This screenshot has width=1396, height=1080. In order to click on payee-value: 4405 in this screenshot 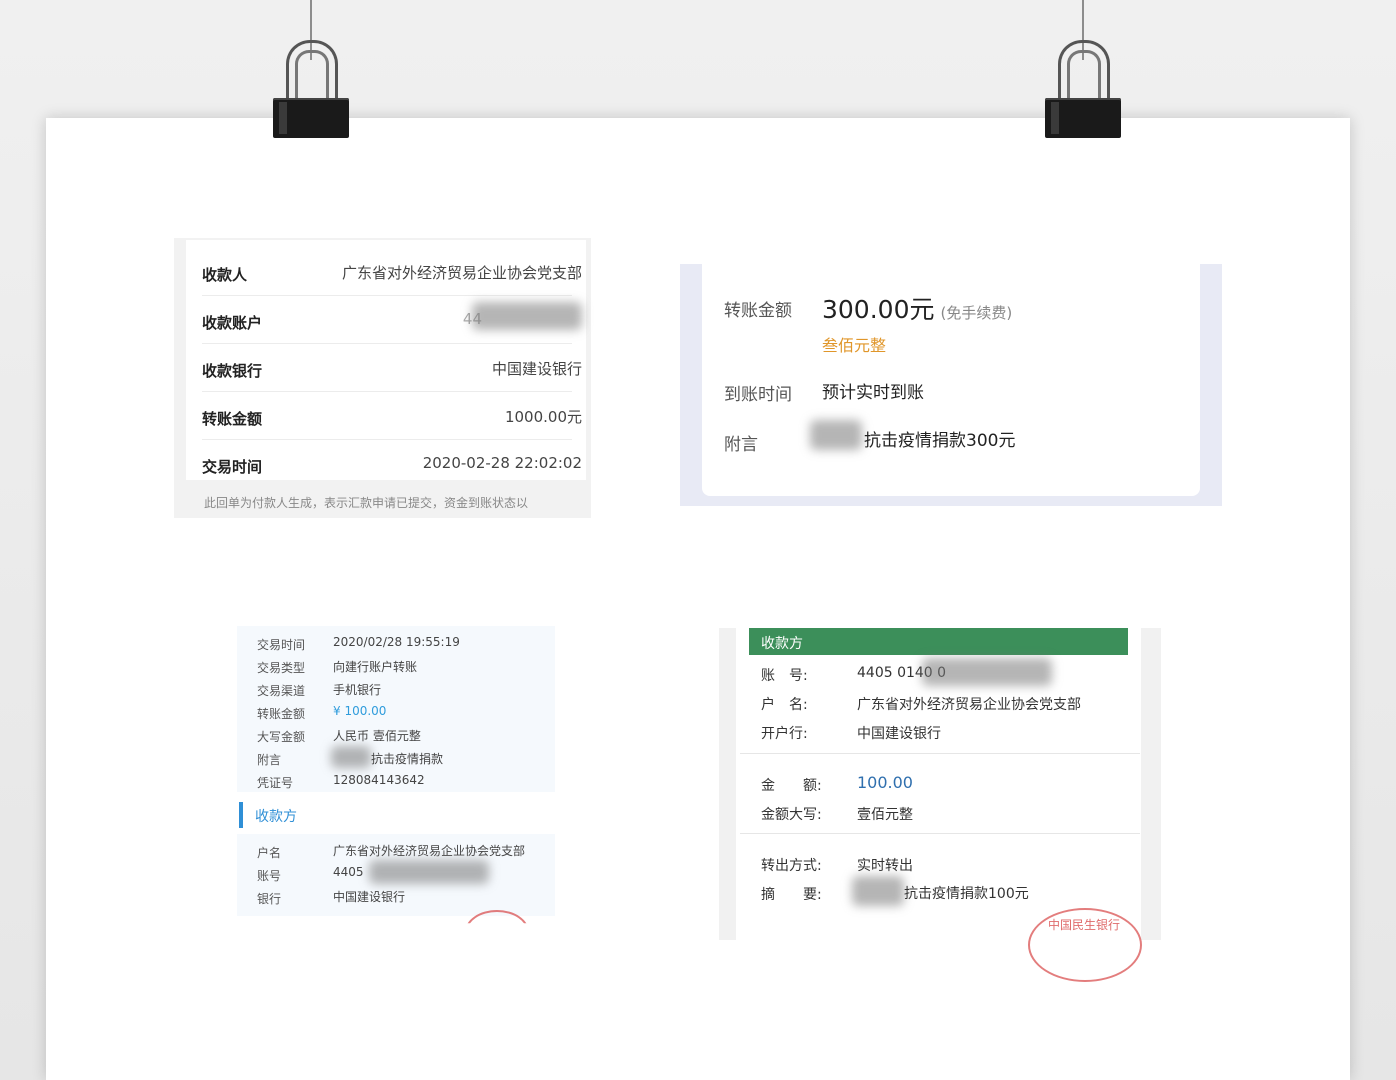, I will do `click(348, 872)`.